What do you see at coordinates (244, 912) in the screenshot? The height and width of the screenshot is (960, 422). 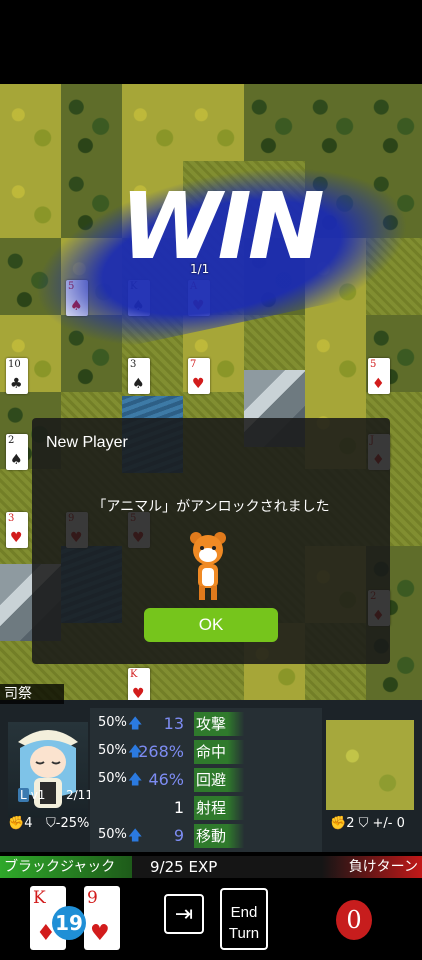 I see `end-turn-line1: End` at bounding box center [244, 912].